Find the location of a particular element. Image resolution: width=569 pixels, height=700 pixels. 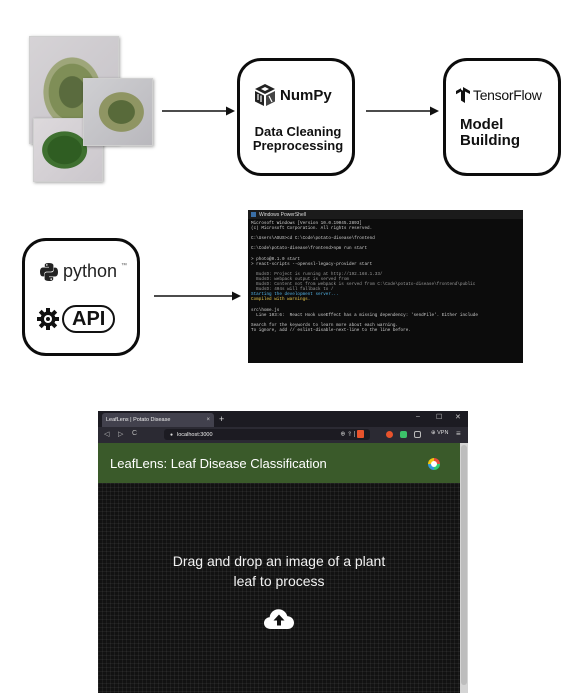

close-window-button: ✕ is located at coordinates (458, 417).